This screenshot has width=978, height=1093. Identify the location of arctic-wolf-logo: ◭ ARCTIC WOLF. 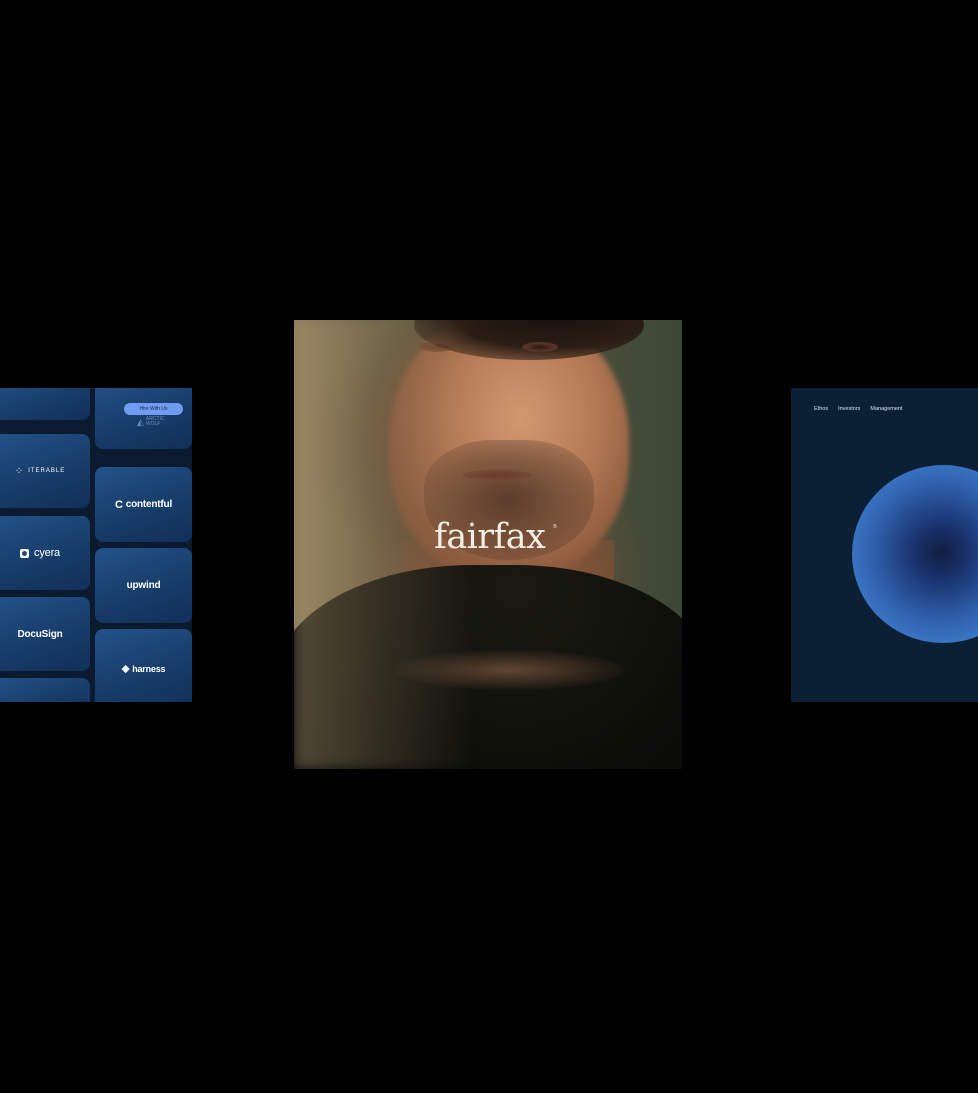
(158, 422).